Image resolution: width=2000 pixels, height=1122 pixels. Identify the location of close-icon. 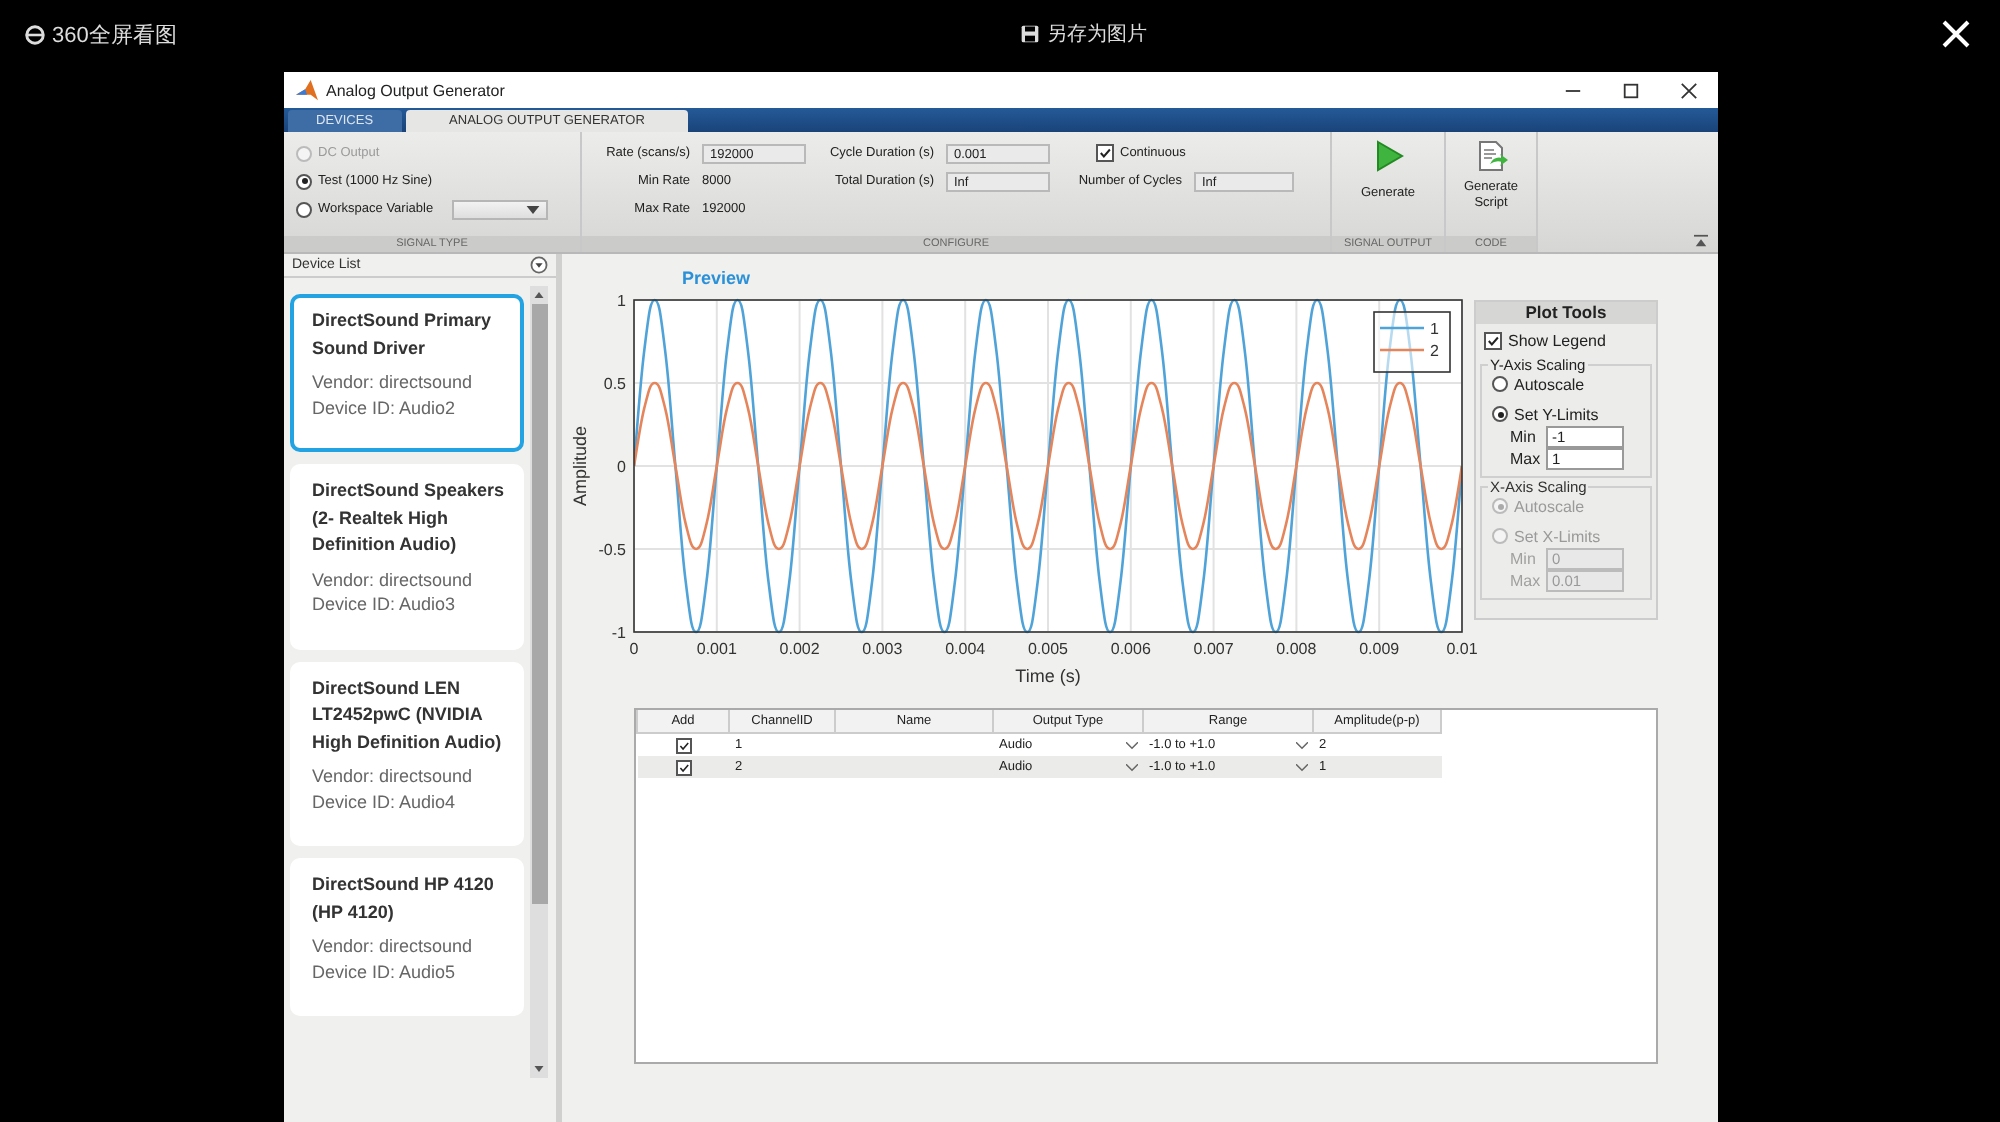
(1689, 90).